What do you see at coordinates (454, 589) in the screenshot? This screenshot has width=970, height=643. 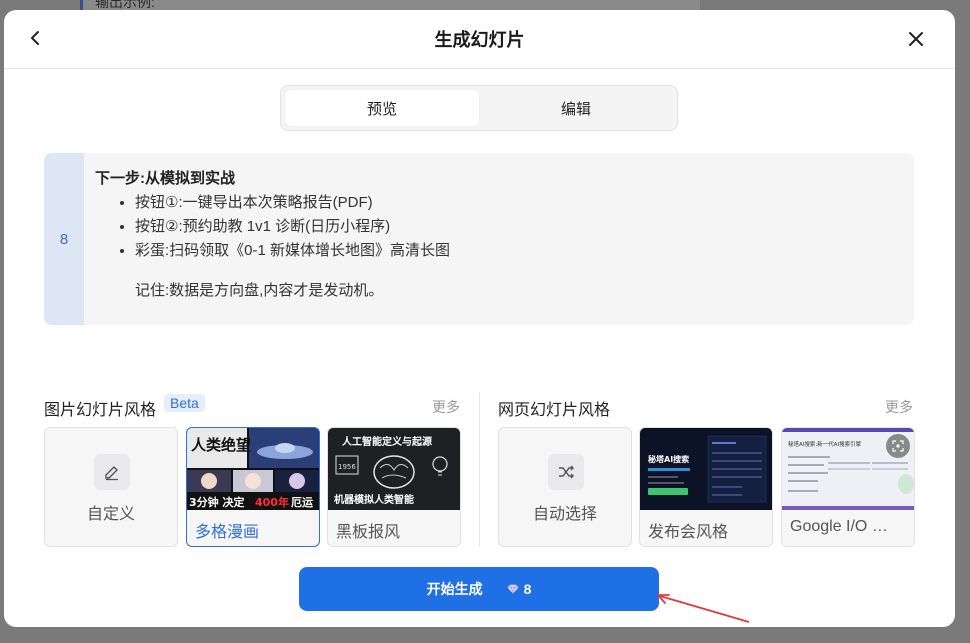 I see `start-generate-label: 开始生成` at bounding box center [454, 589].